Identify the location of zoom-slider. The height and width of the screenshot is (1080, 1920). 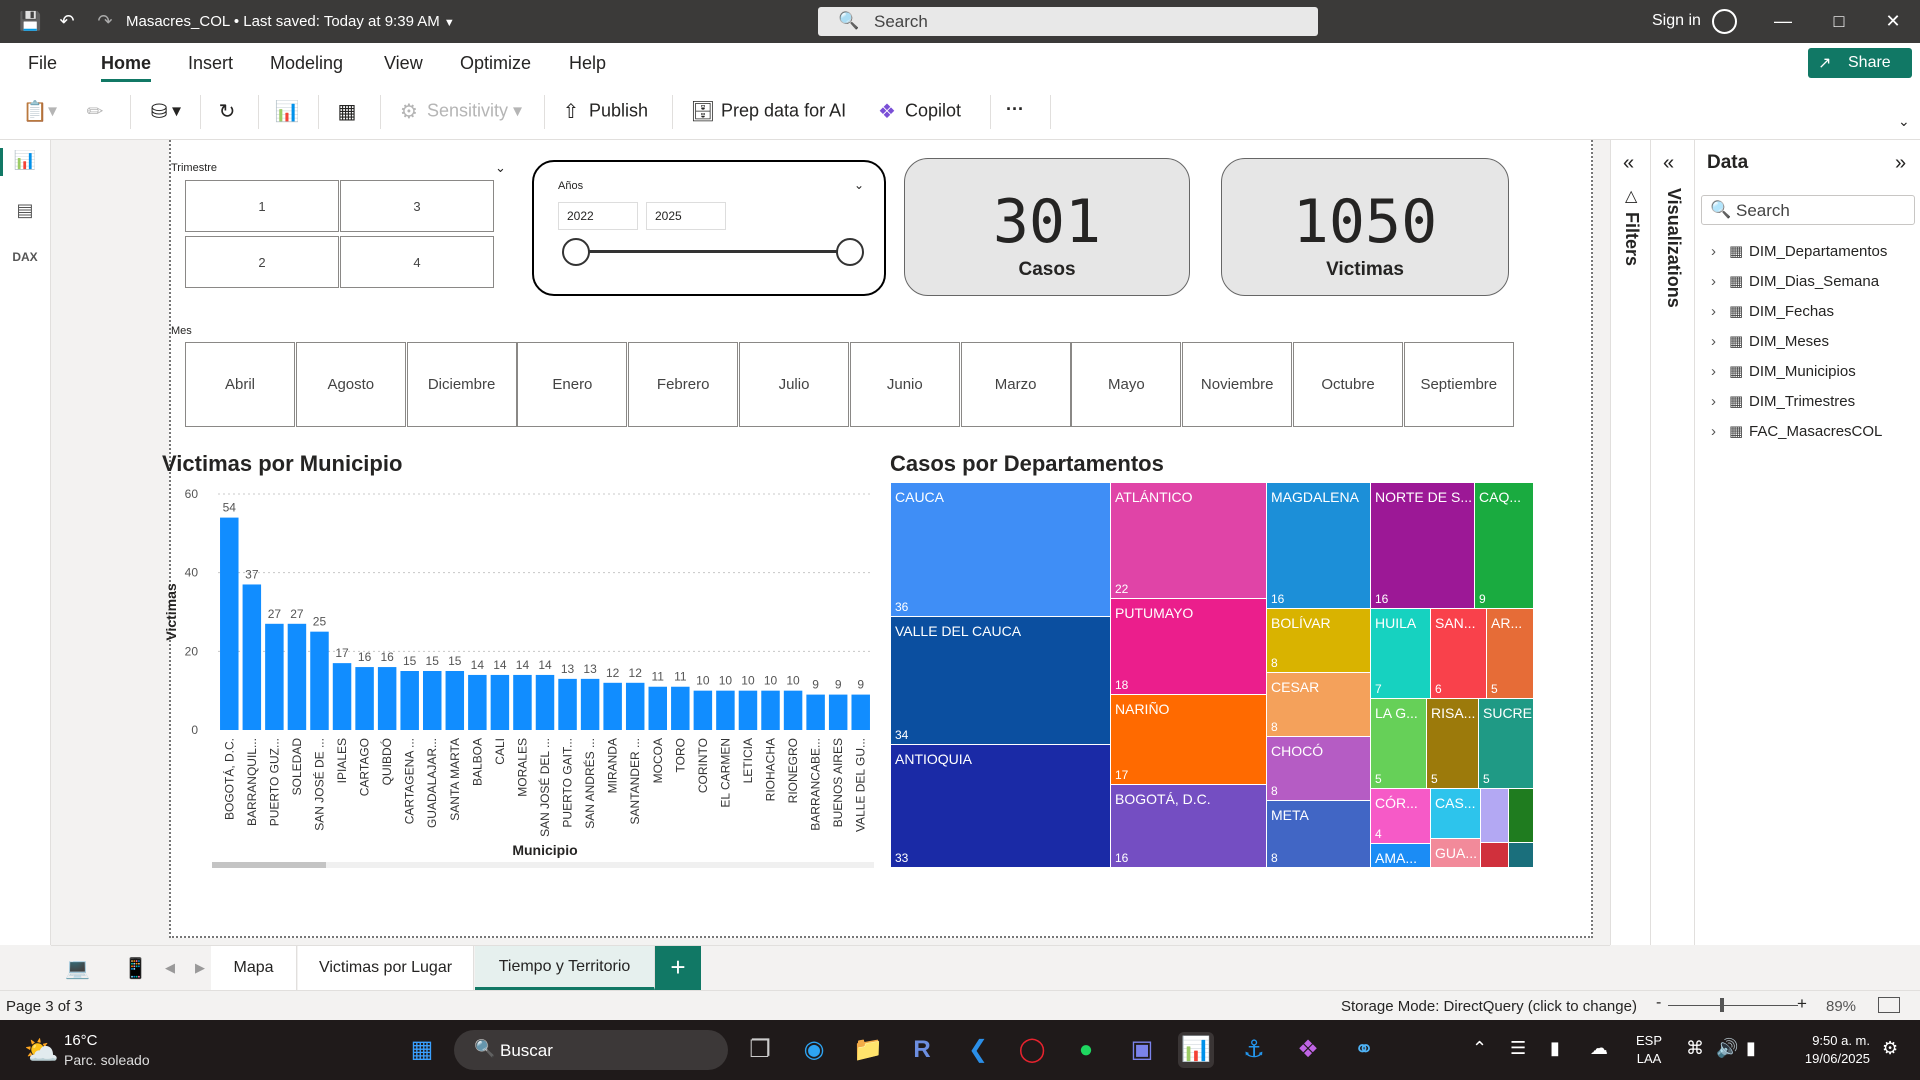
(1733, 1005).